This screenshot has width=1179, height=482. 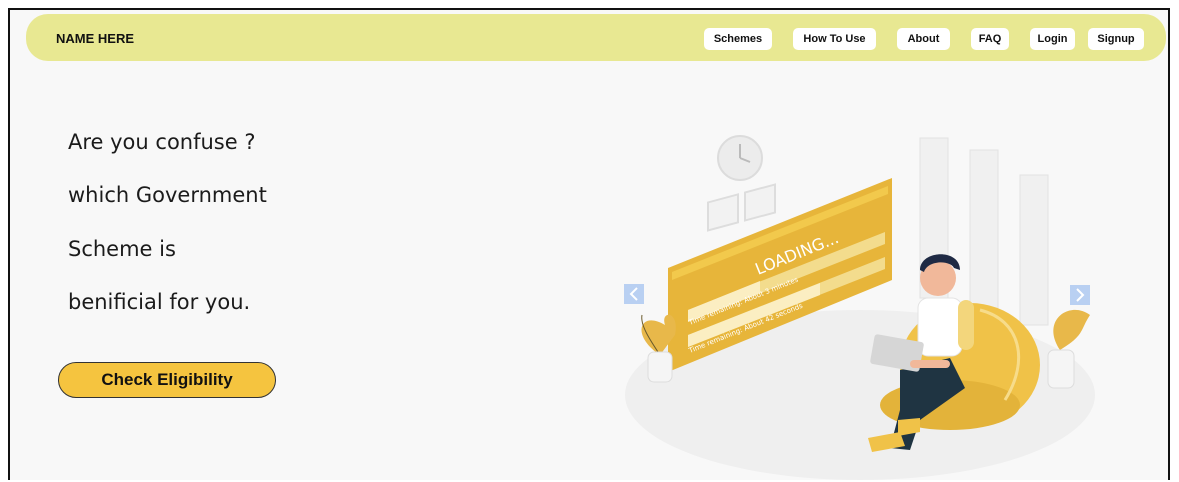 I want to click on nav-about: About, so click(x=923, y=39).